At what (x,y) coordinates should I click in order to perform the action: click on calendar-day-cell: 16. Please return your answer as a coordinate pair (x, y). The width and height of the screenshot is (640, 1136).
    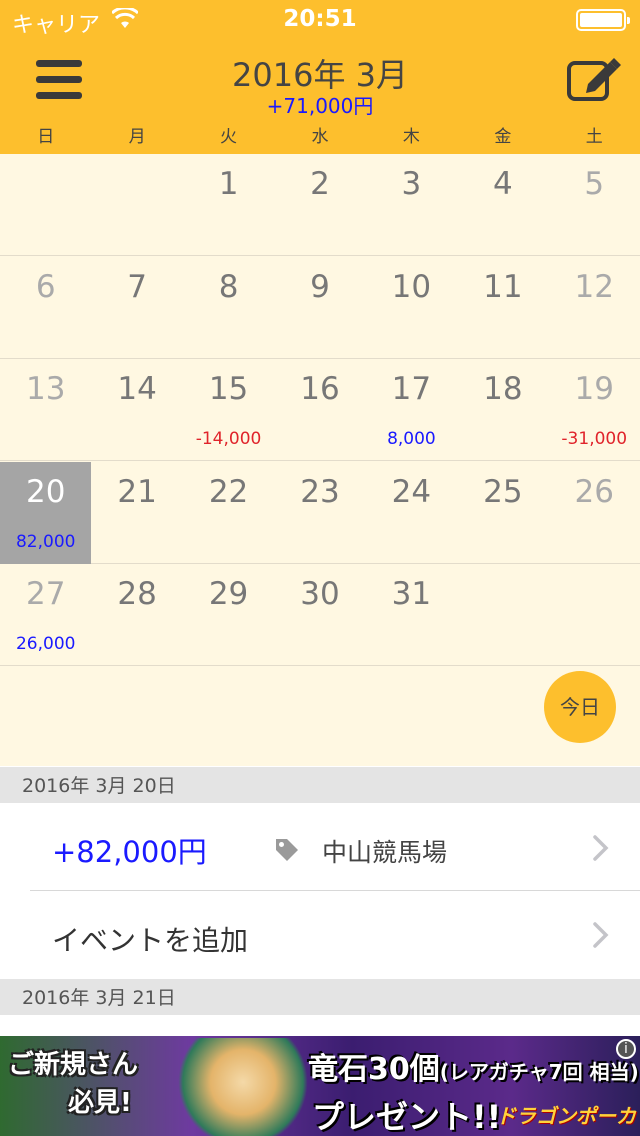
    Looking at the image, I should click on (319, 410).